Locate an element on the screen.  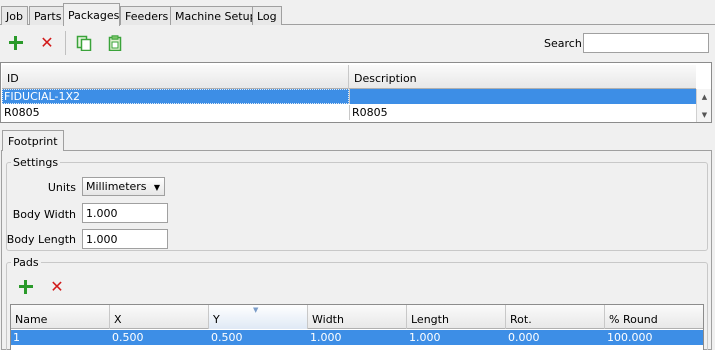
add-package-button is located at coordinates (16, 43).